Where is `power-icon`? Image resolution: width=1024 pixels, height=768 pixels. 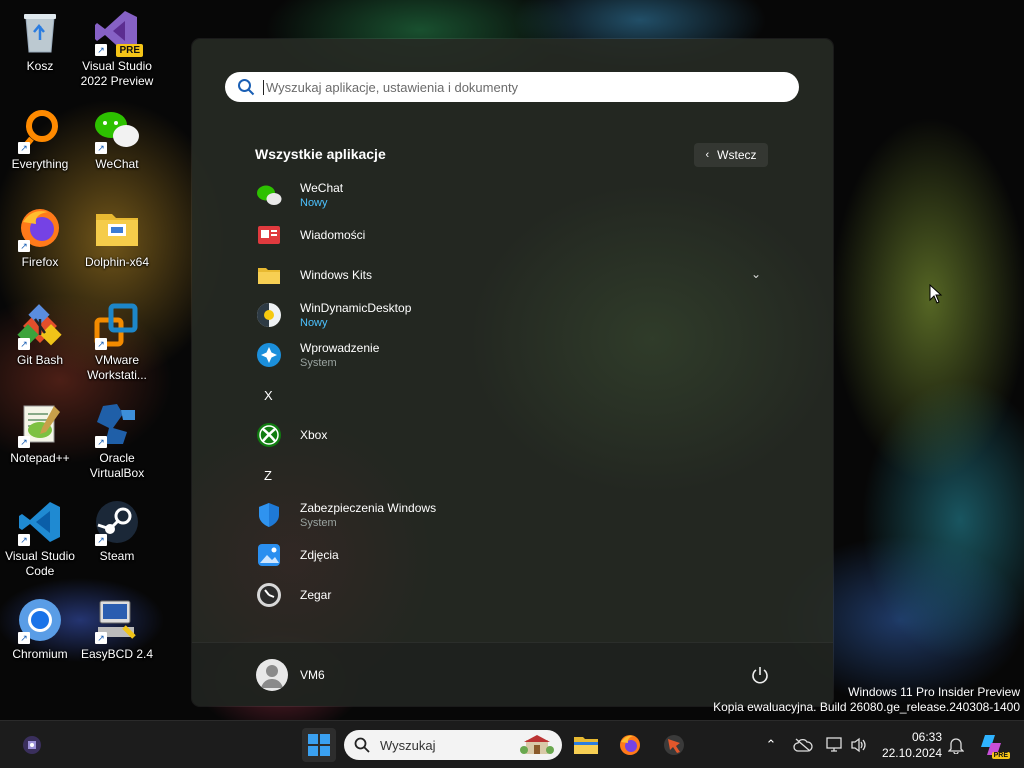
power-icon is located at coordinates (760, 675).